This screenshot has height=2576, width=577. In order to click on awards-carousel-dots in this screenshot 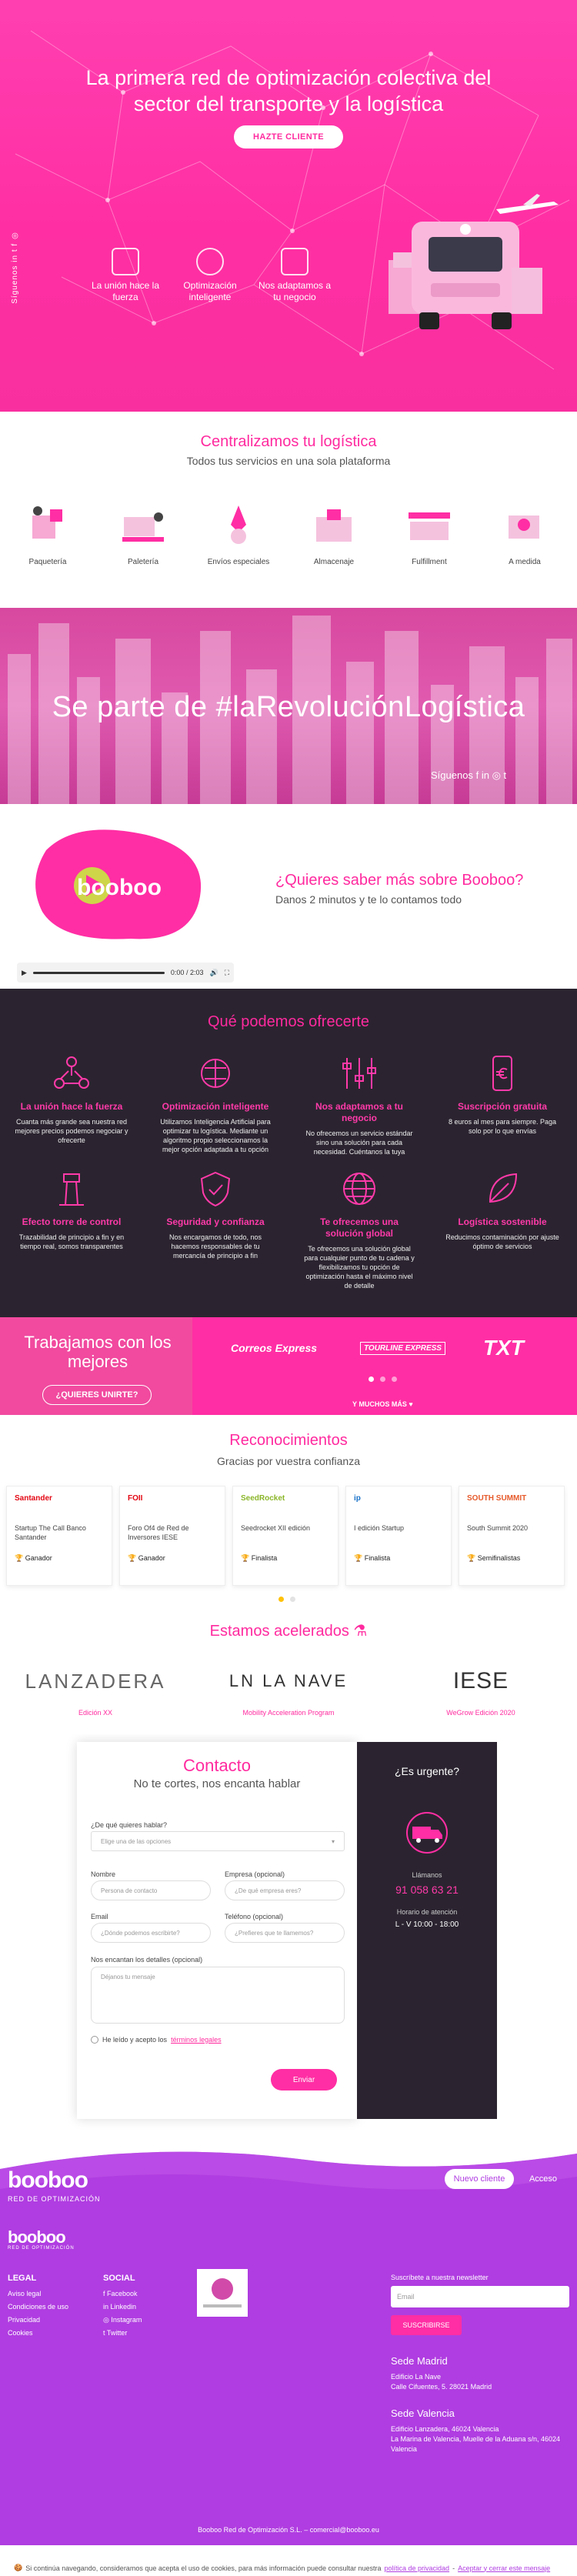, I will do `click(286, 1600)`.